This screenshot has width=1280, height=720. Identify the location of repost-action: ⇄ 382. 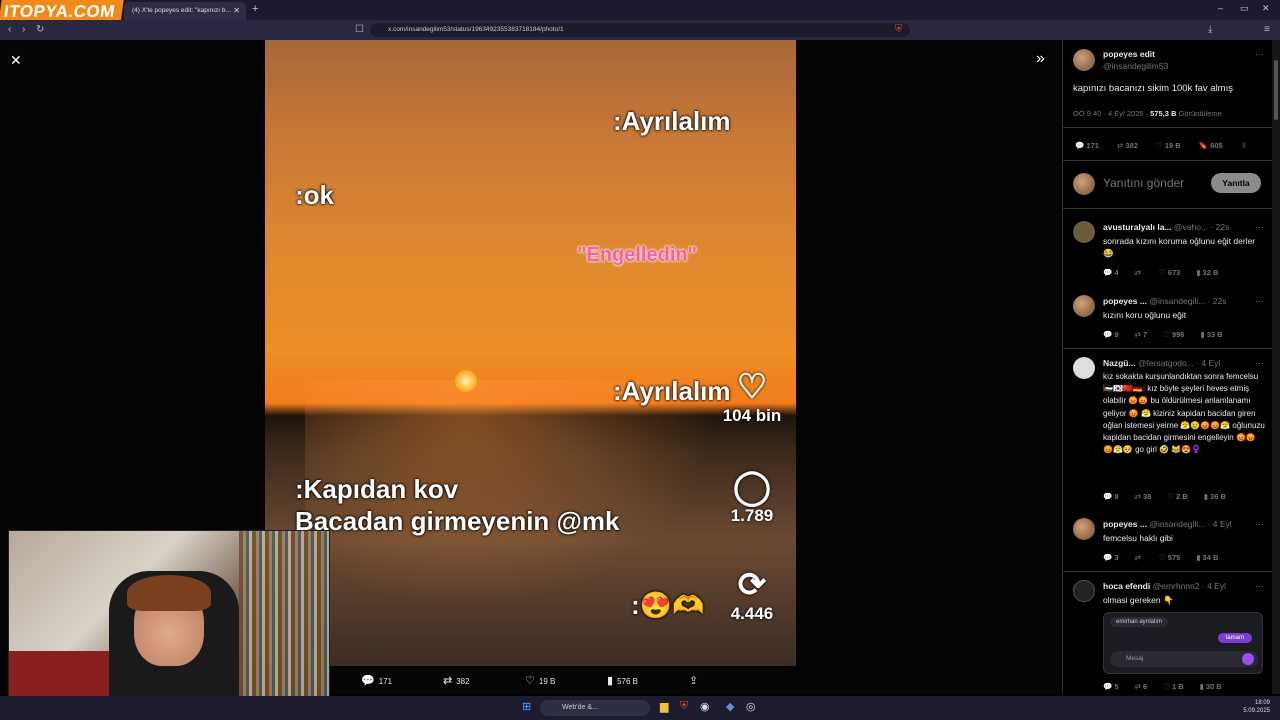
(456, 680).